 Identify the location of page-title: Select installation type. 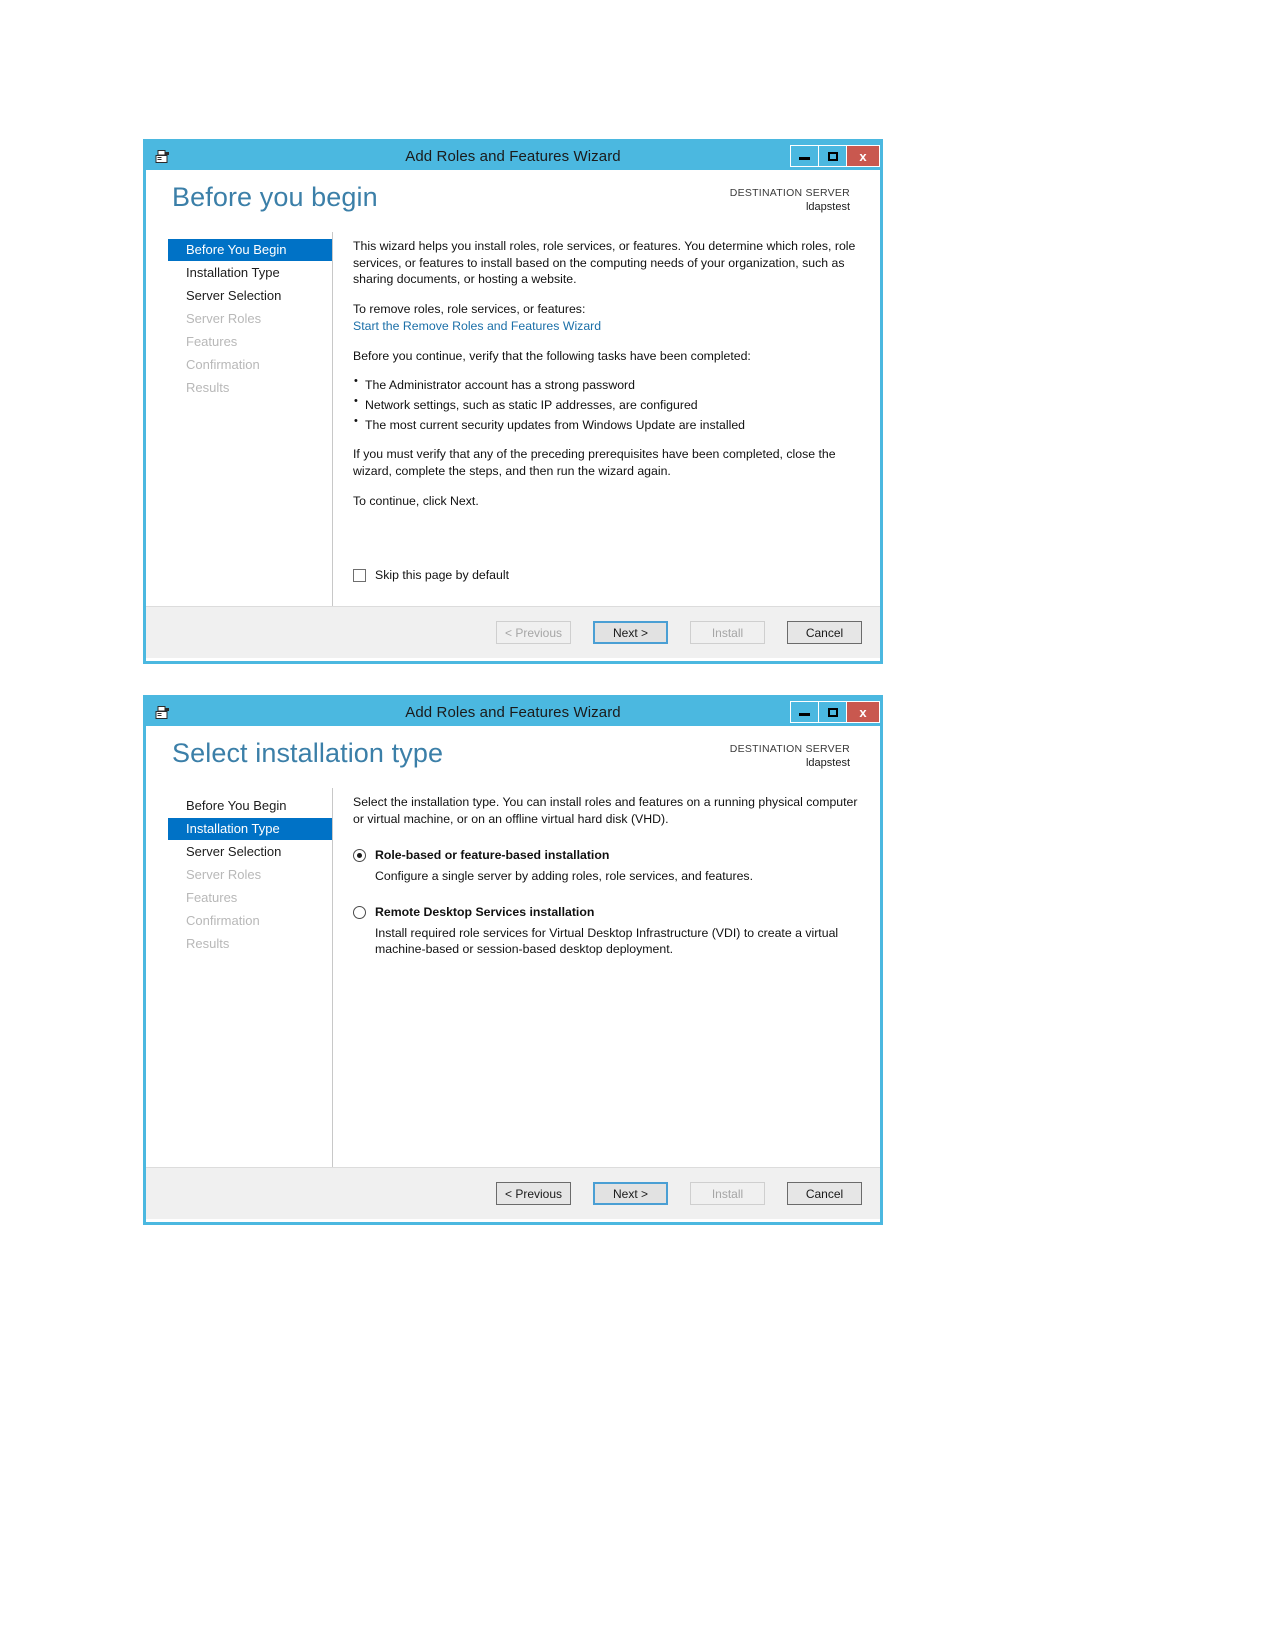
(308, 753).